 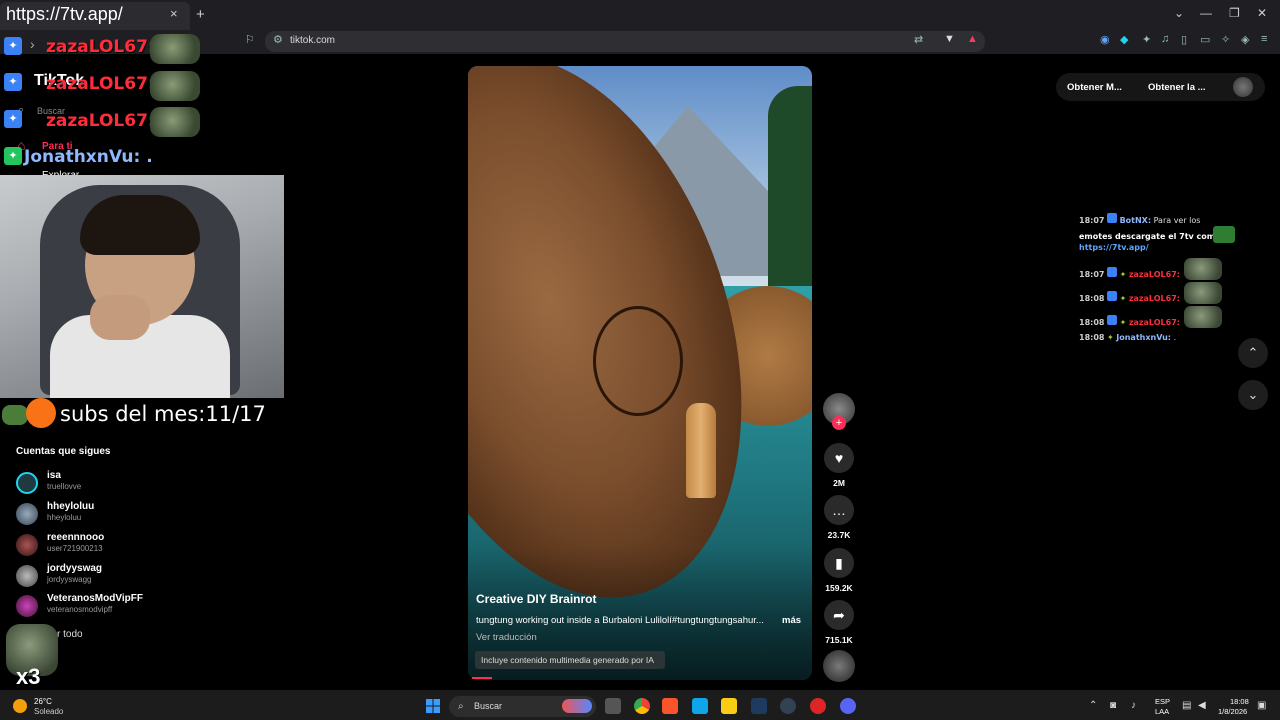 What do you see at coordinates (839, 458) in the screenshot?
I see `like-button: ♥` at bounding box center [839, 458].